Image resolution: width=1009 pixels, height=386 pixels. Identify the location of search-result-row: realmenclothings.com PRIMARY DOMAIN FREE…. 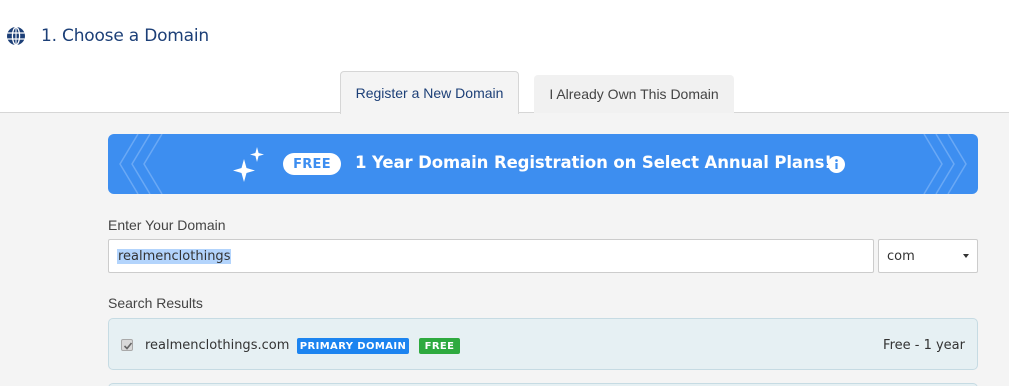
(543, 344).